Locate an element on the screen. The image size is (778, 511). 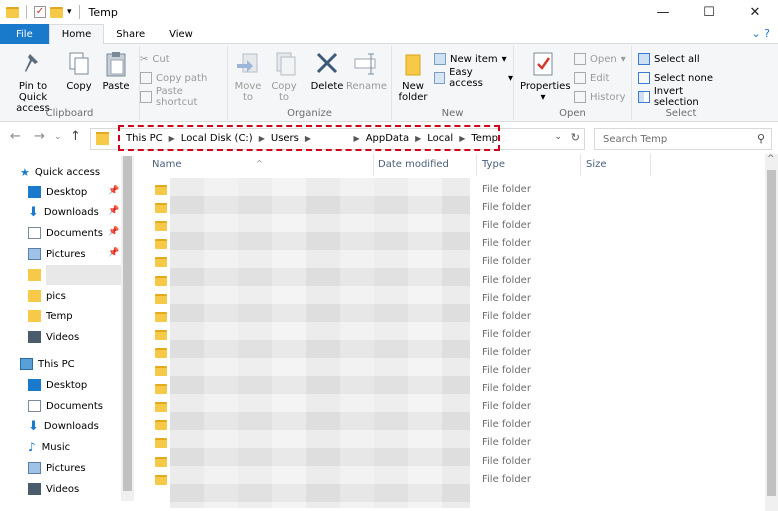
nav-pc-videos: Videos is located at coordinates (81, 489).